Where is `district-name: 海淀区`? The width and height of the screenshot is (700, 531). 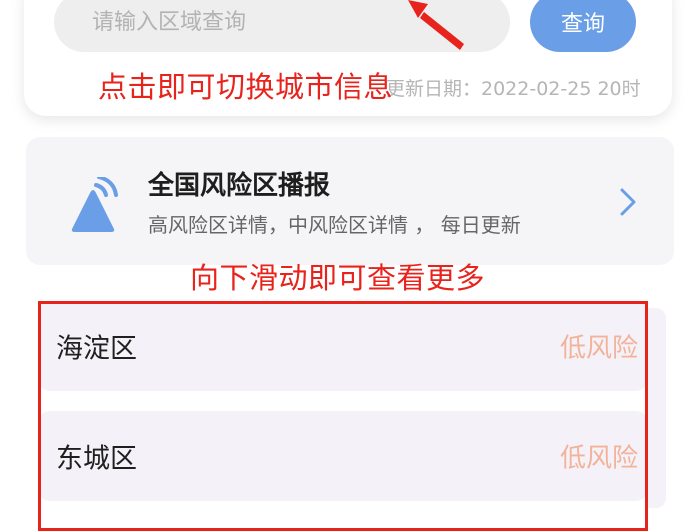 district-name: 海淀区 is located at coordinates (96, 349).